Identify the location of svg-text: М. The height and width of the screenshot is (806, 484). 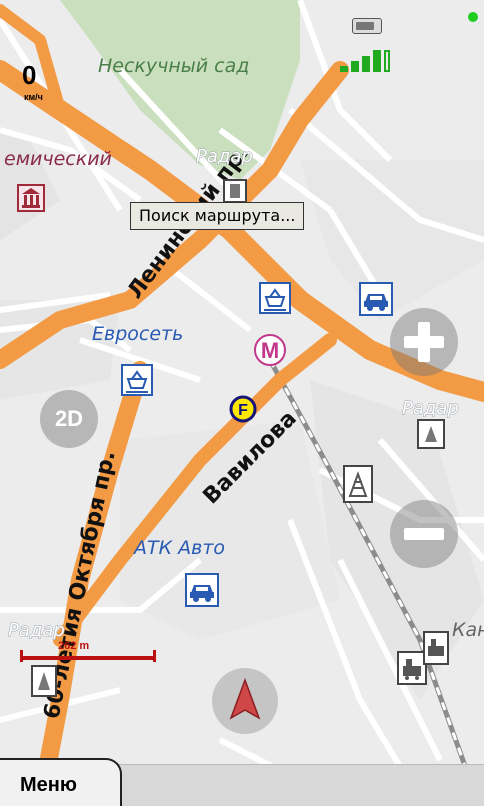
(270, 350).